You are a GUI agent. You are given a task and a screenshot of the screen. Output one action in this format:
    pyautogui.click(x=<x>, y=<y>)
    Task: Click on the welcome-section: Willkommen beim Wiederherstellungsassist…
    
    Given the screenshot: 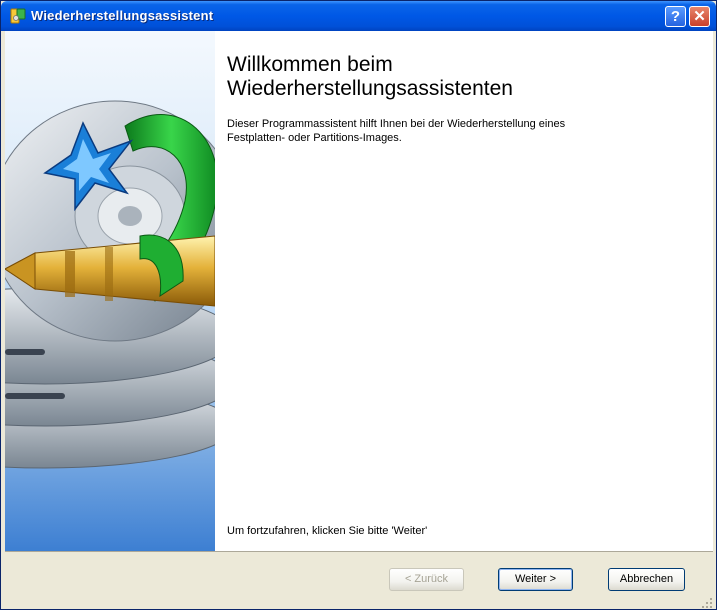 What is the action you would take?
    pyautogui.click(x=466, y=99)
    